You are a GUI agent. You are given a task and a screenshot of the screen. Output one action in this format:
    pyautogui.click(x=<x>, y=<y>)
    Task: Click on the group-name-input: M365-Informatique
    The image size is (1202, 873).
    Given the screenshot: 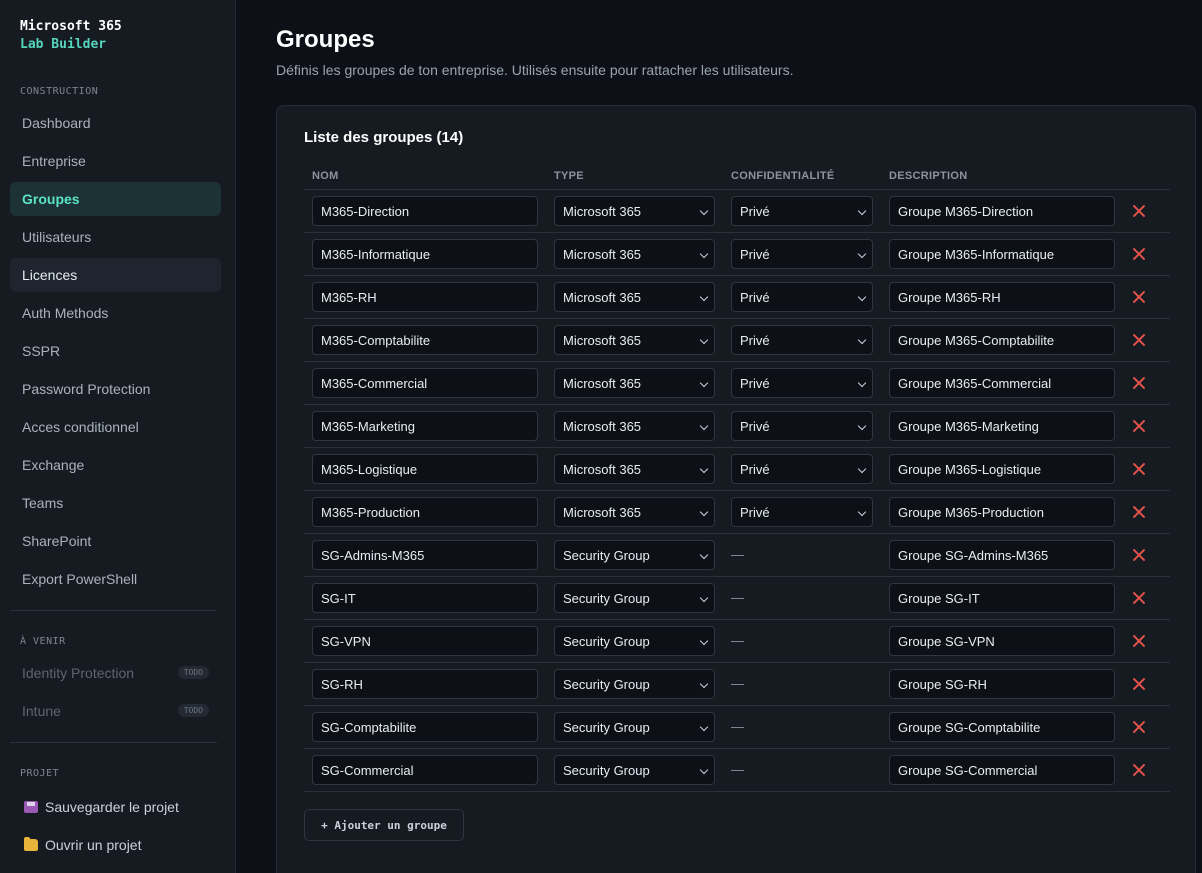 What is the action you would take?
    pyautogui.click(x=425, y=254)
    